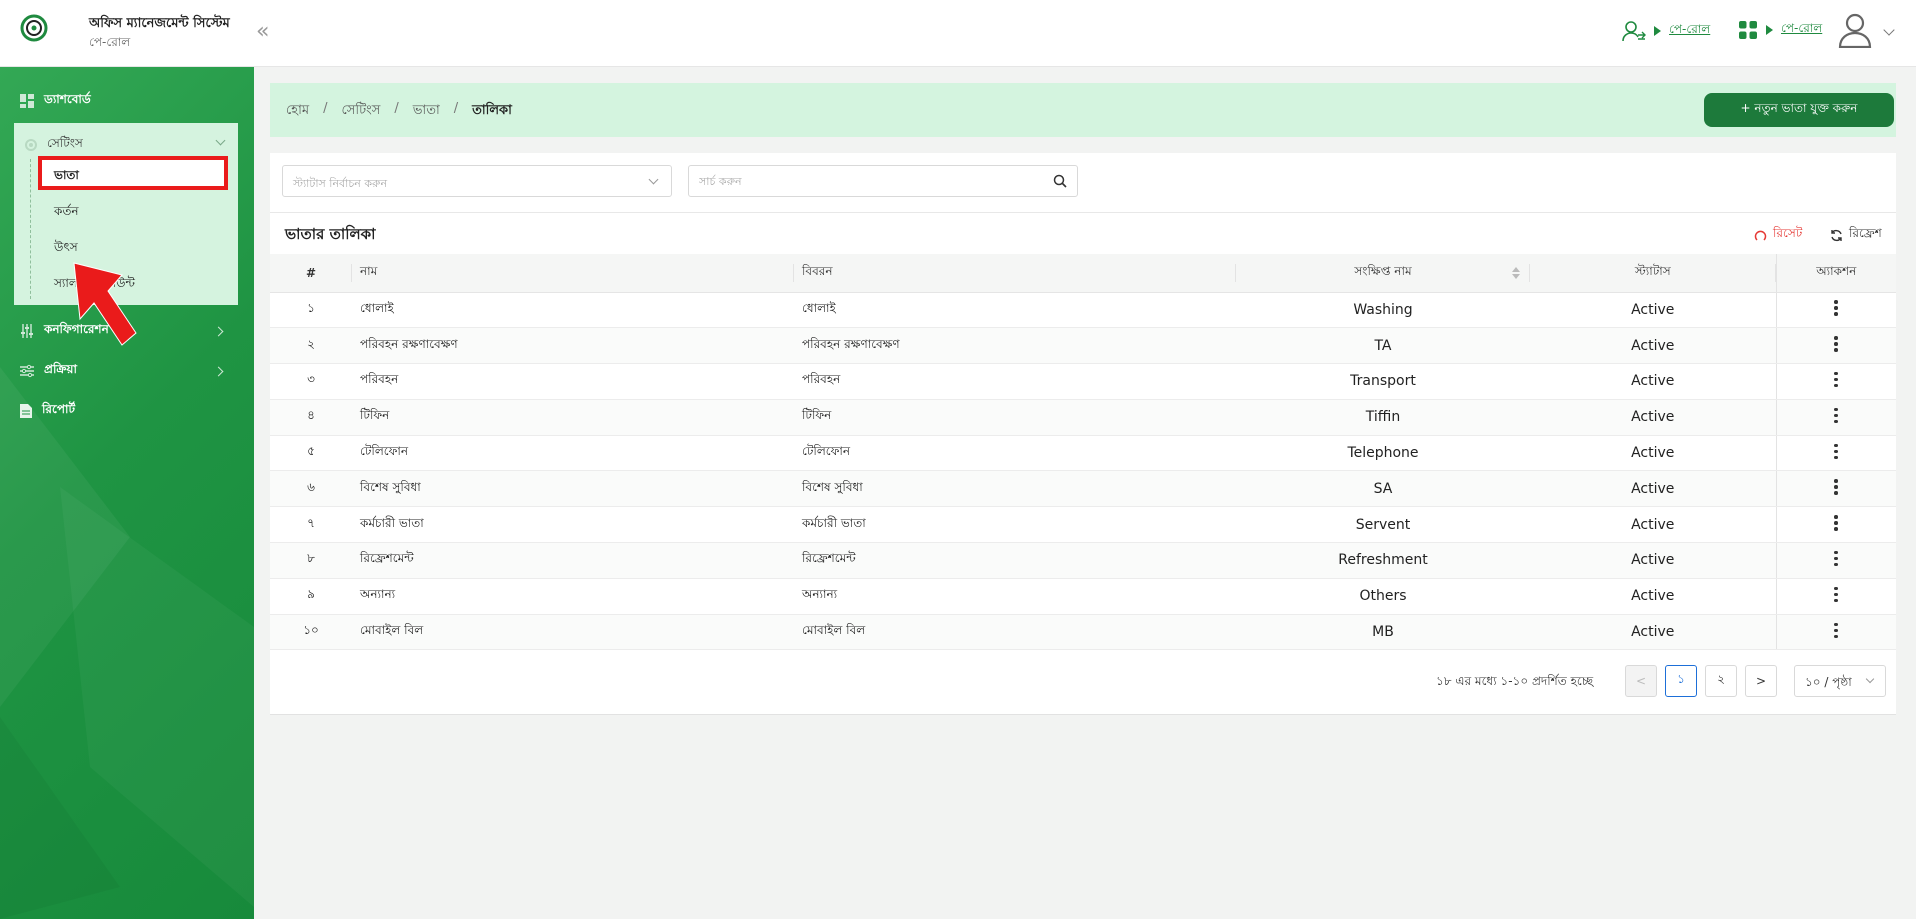 The image size is (1916, 919). What do you see at coordinates (1383, 525) in the screenshot?
I see `row-short-name: Servent` at bounding box center [1383, 525].